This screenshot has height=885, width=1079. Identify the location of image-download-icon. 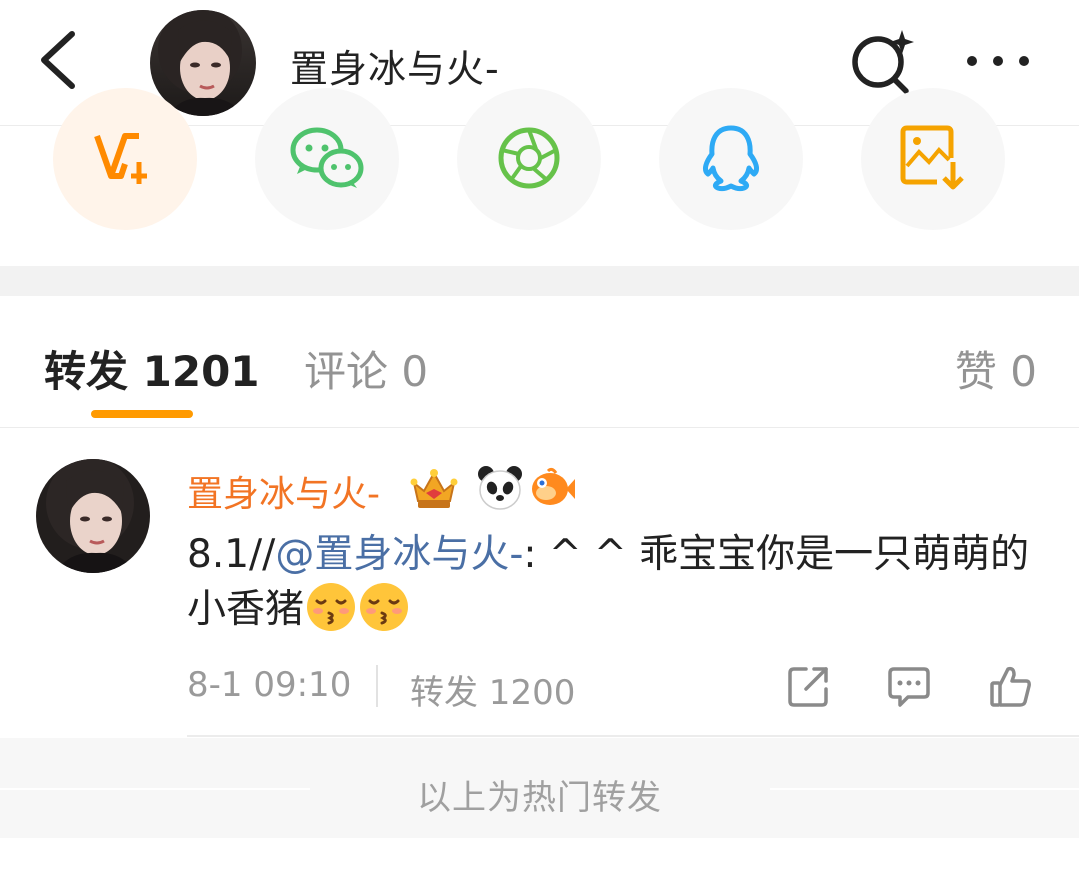
(932, 157).